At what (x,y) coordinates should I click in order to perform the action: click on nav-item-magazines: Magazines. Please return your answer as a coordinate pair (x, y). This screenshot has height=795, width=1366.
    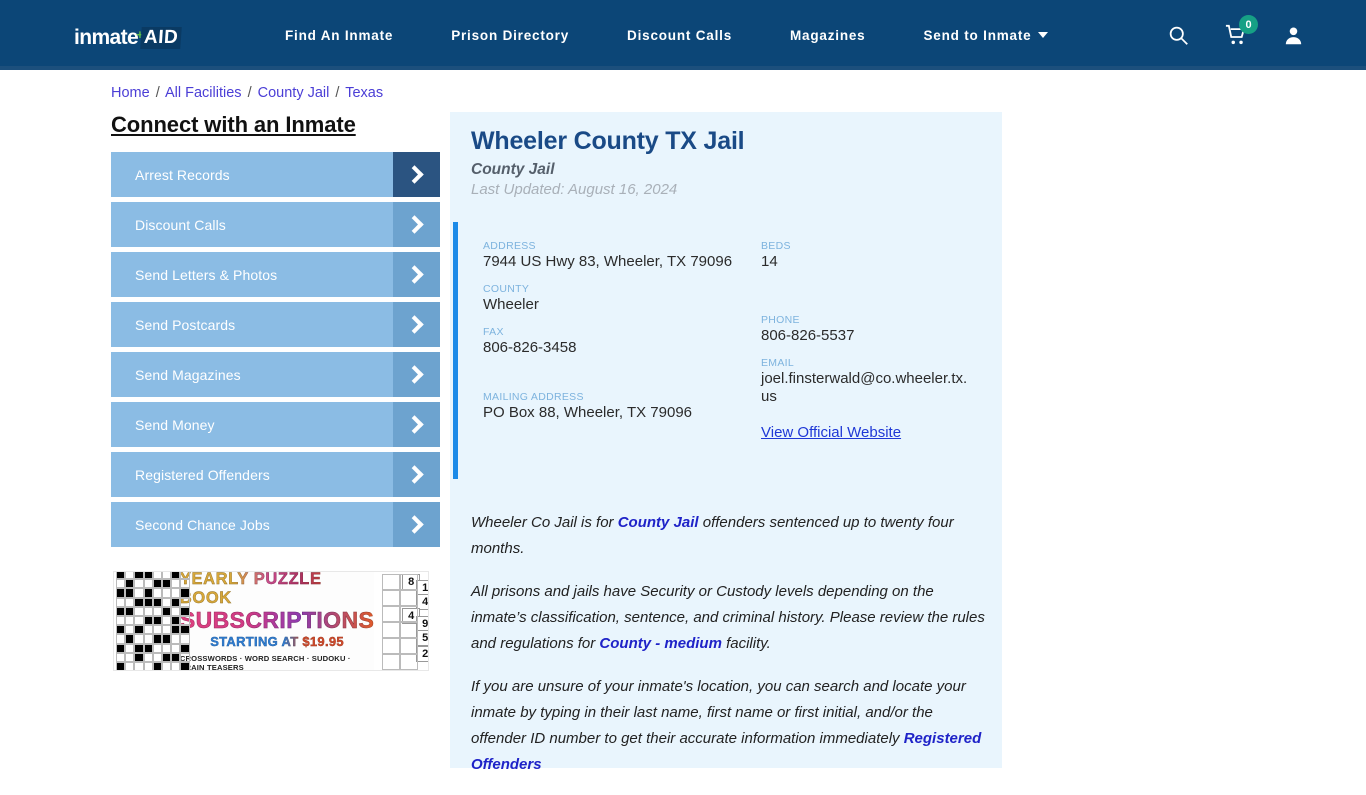
    Looking at the image, I should click on (827, 35).